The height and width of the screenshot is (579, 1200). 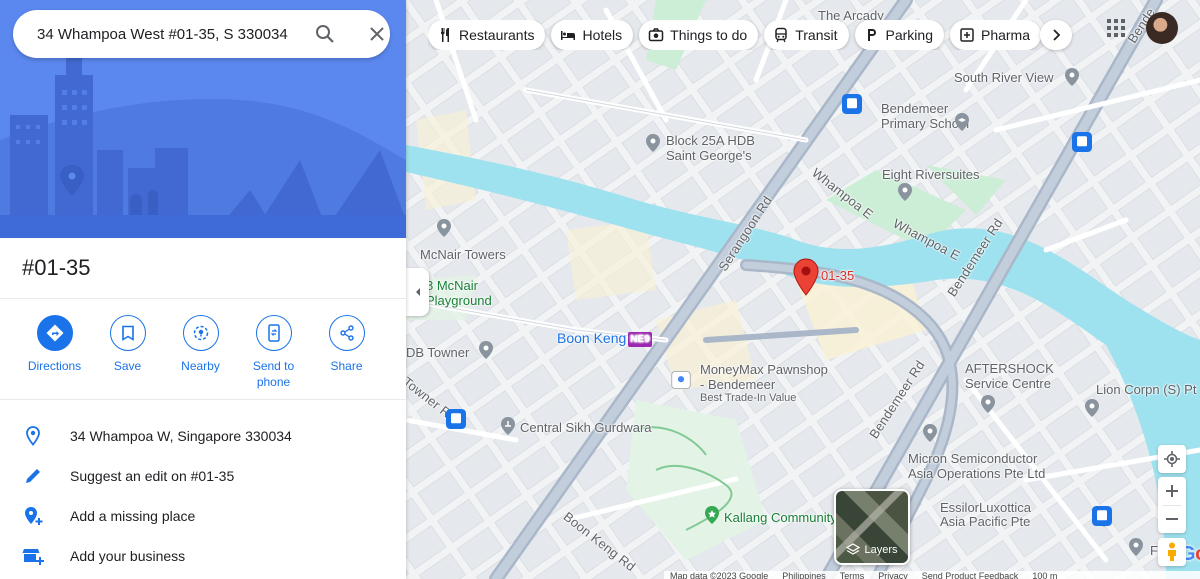 I want to click on clear-search-button, so click(x=377, y=34).